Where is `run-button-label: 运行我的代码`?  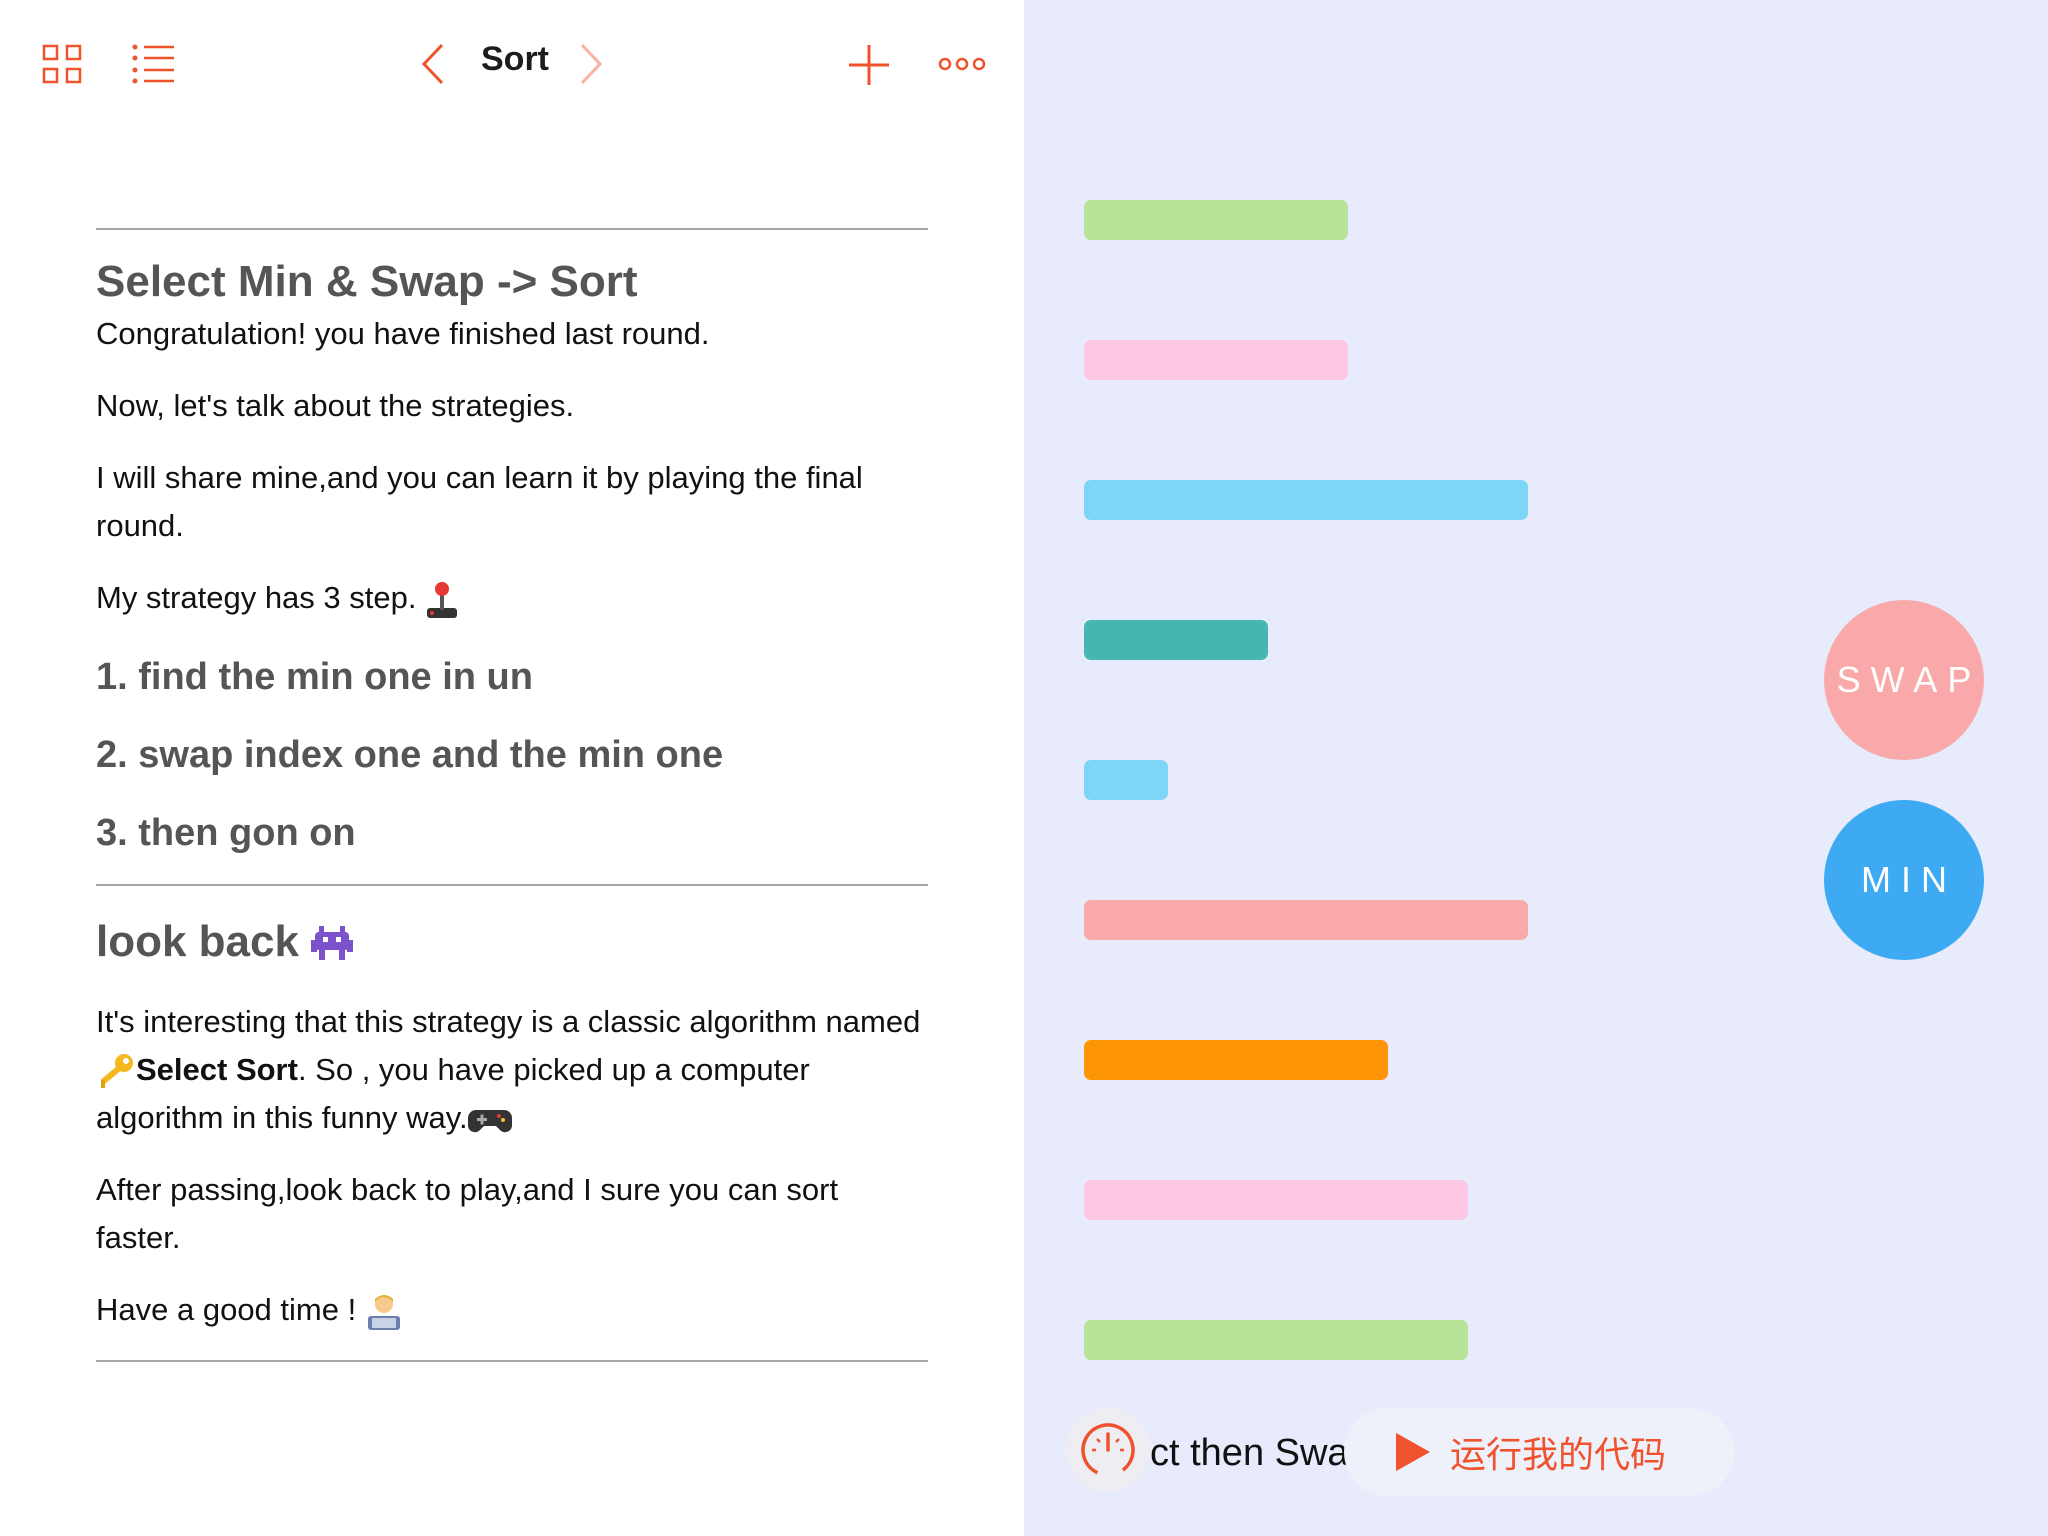
run-button-label: 运行我的代码 is located at coordinates (1558, 1455).